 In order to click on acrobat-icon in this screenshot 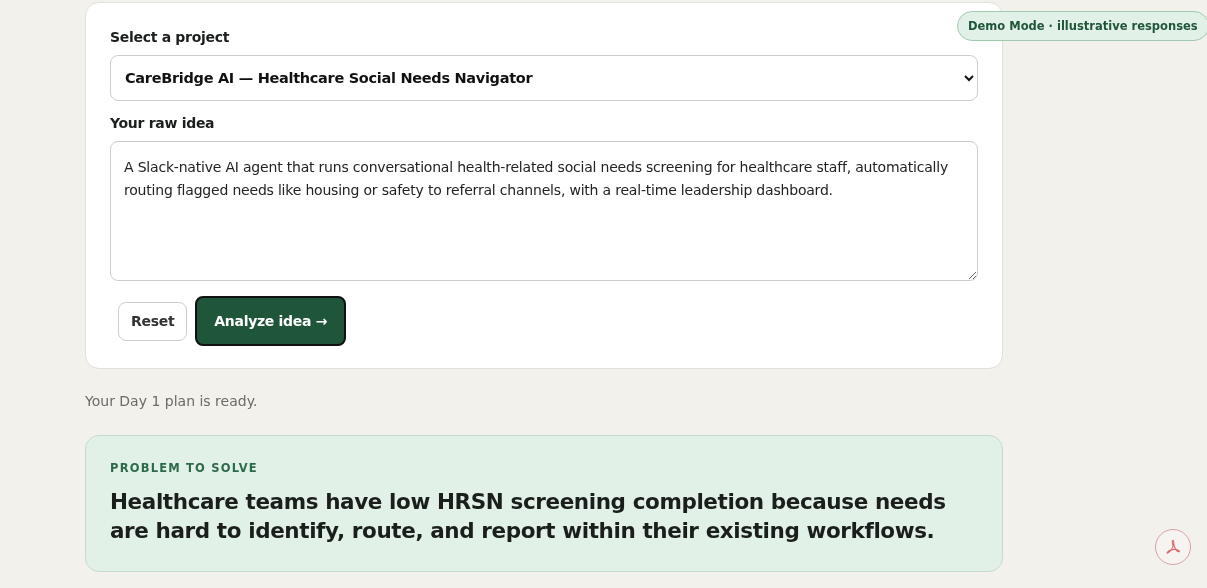, I will do `click(1173, 547)`.